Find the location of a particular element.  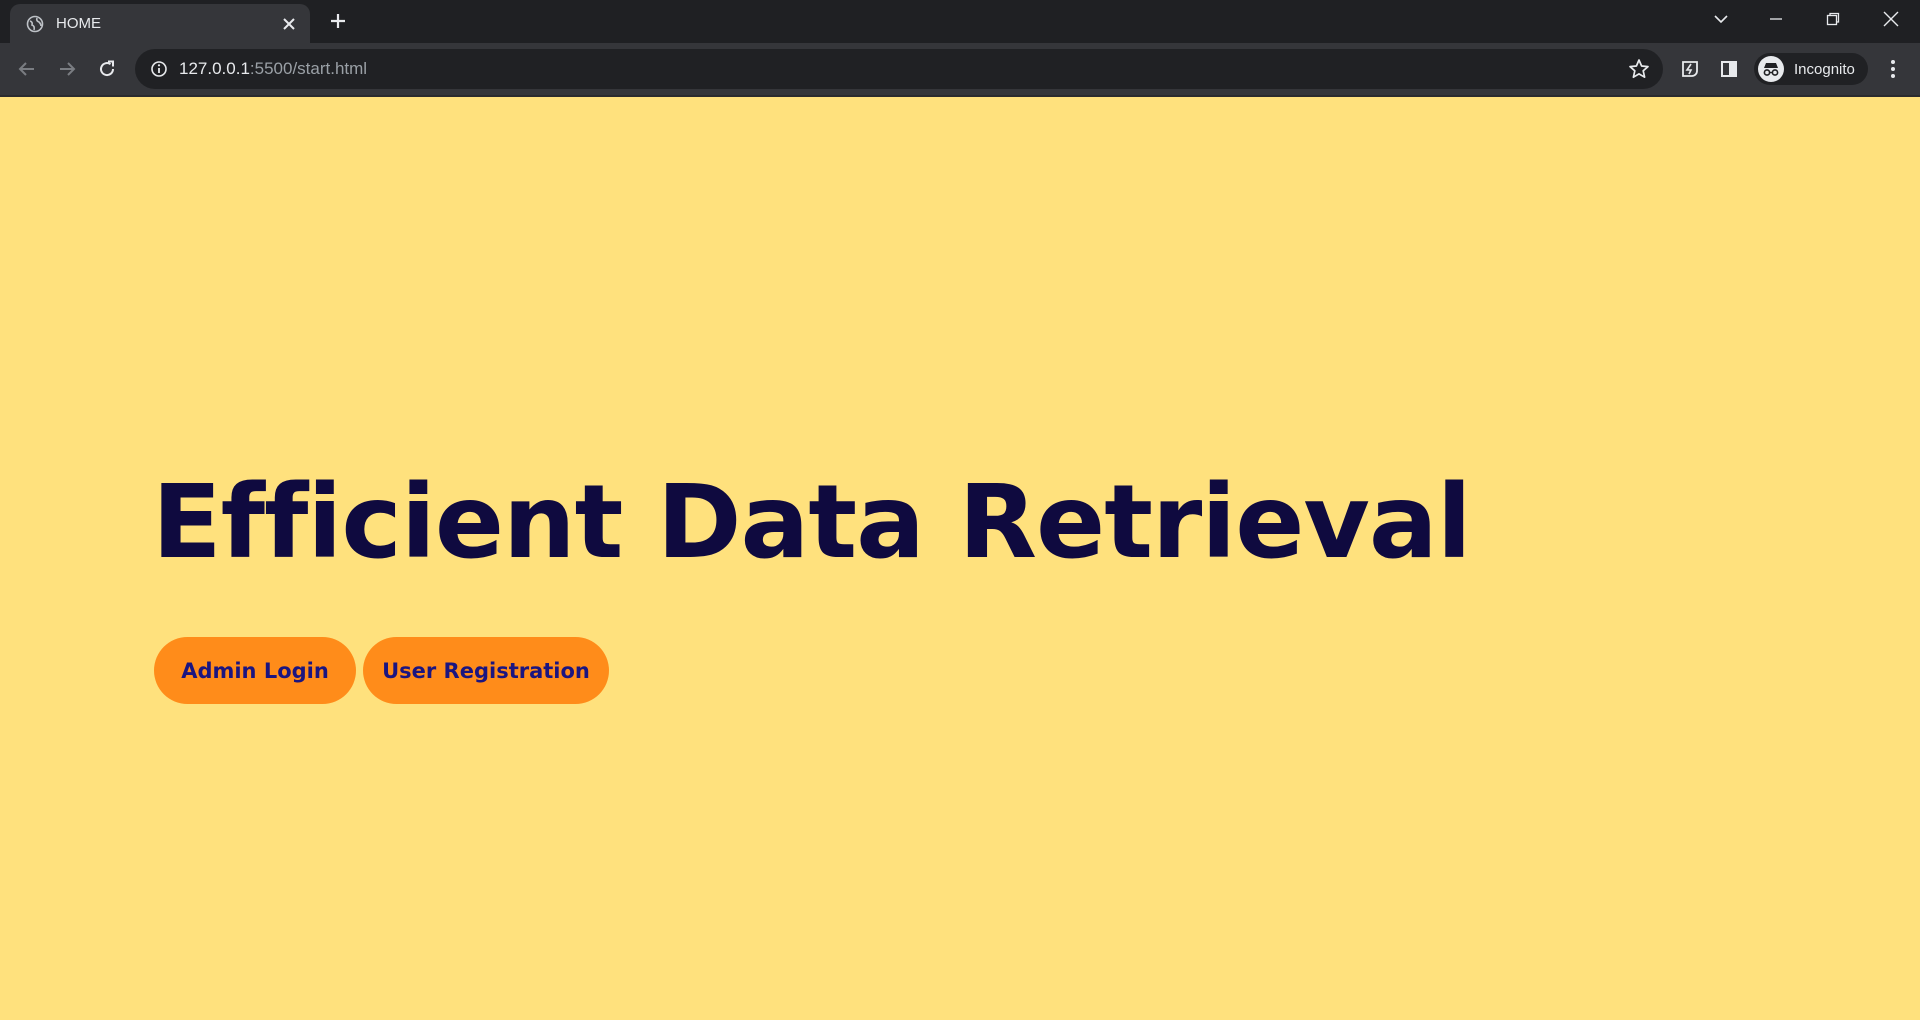

admin-login-button: Admin Login is located at coordinates (255, 670).